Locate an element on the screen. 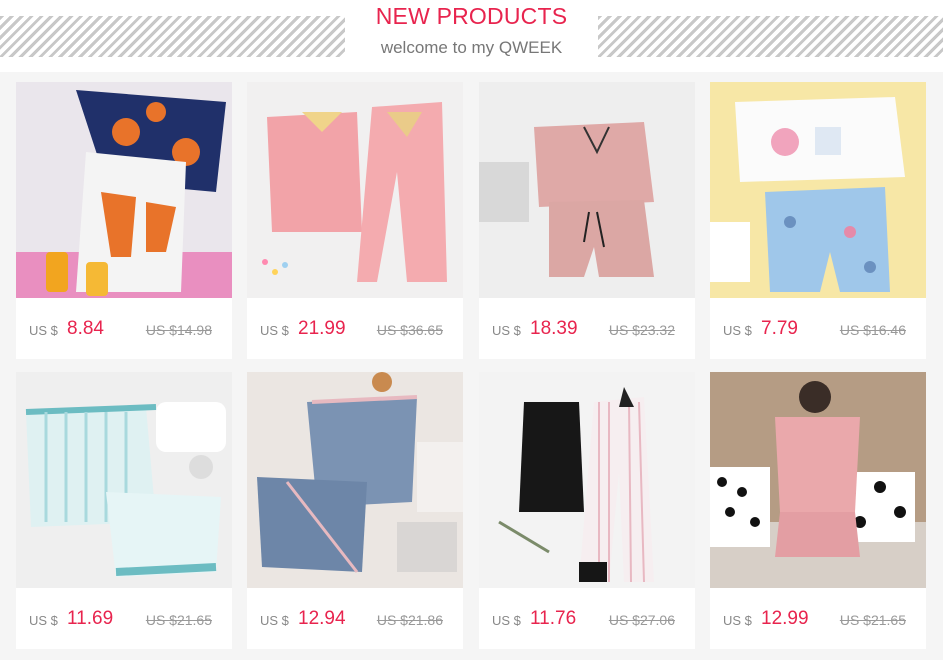 Image resolution: width=943 pixels, height=660 pixels. price-row: US $ 12.94 US $21.86 is located at coordinates (355, 618).